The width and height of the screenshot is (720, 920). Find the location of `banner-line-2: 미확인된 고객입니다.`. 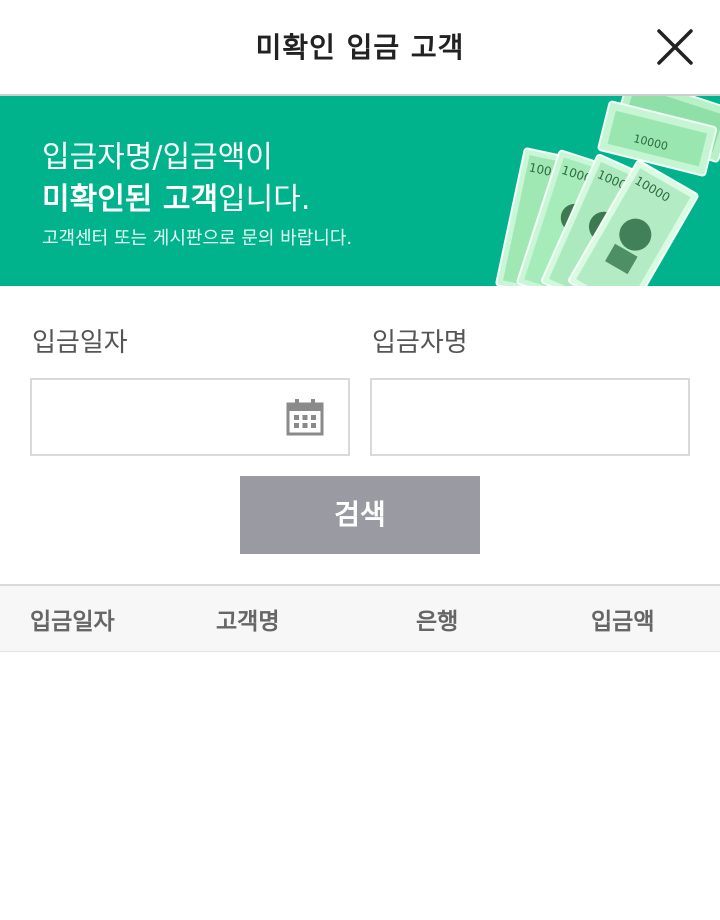

banner-line-2: 미확인된 고객입니다. is located at coordinates (176, 196).